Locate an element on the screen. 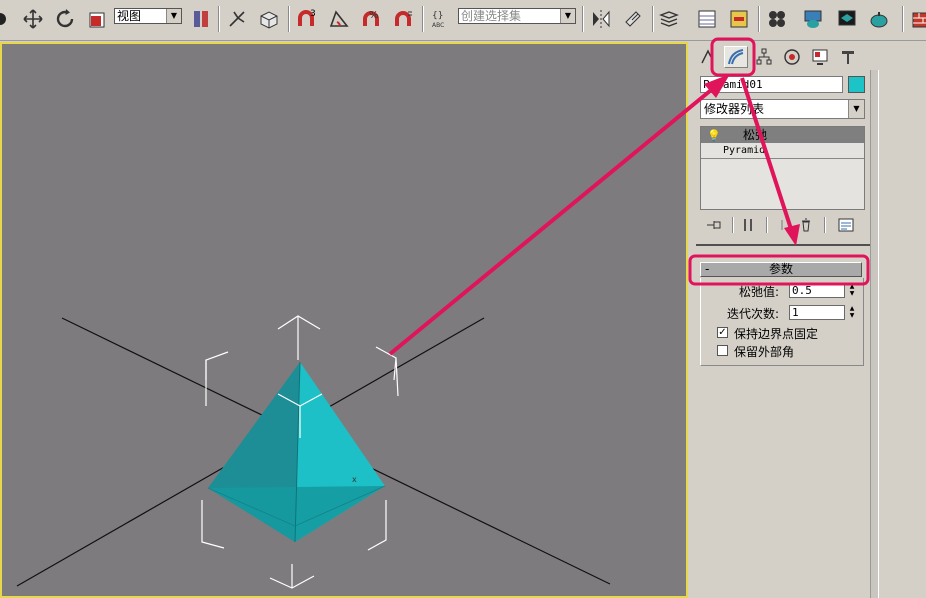 The image size is (926, 598). stack-item-relax: 💡 松弛 is located at coordinates (782, 135).